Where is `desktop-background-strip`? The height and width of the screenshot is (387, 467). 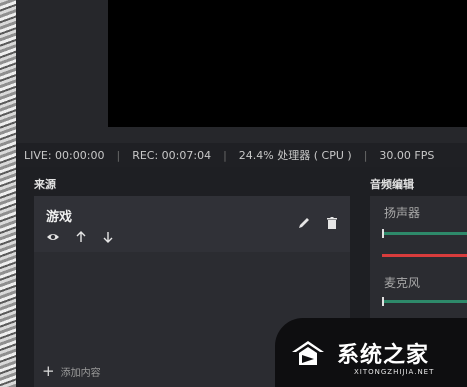
desktop-background-strip is located at coordinates (8, 193).